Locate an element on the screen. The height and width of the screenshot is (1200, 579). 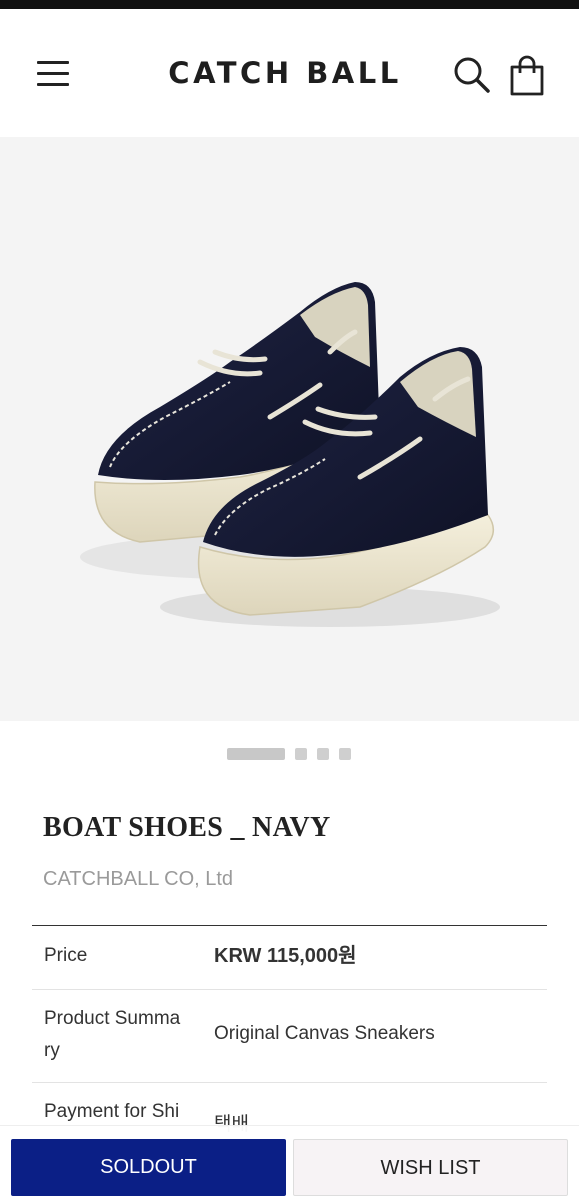
gallery-pagination is located at coordinates (289, 755).